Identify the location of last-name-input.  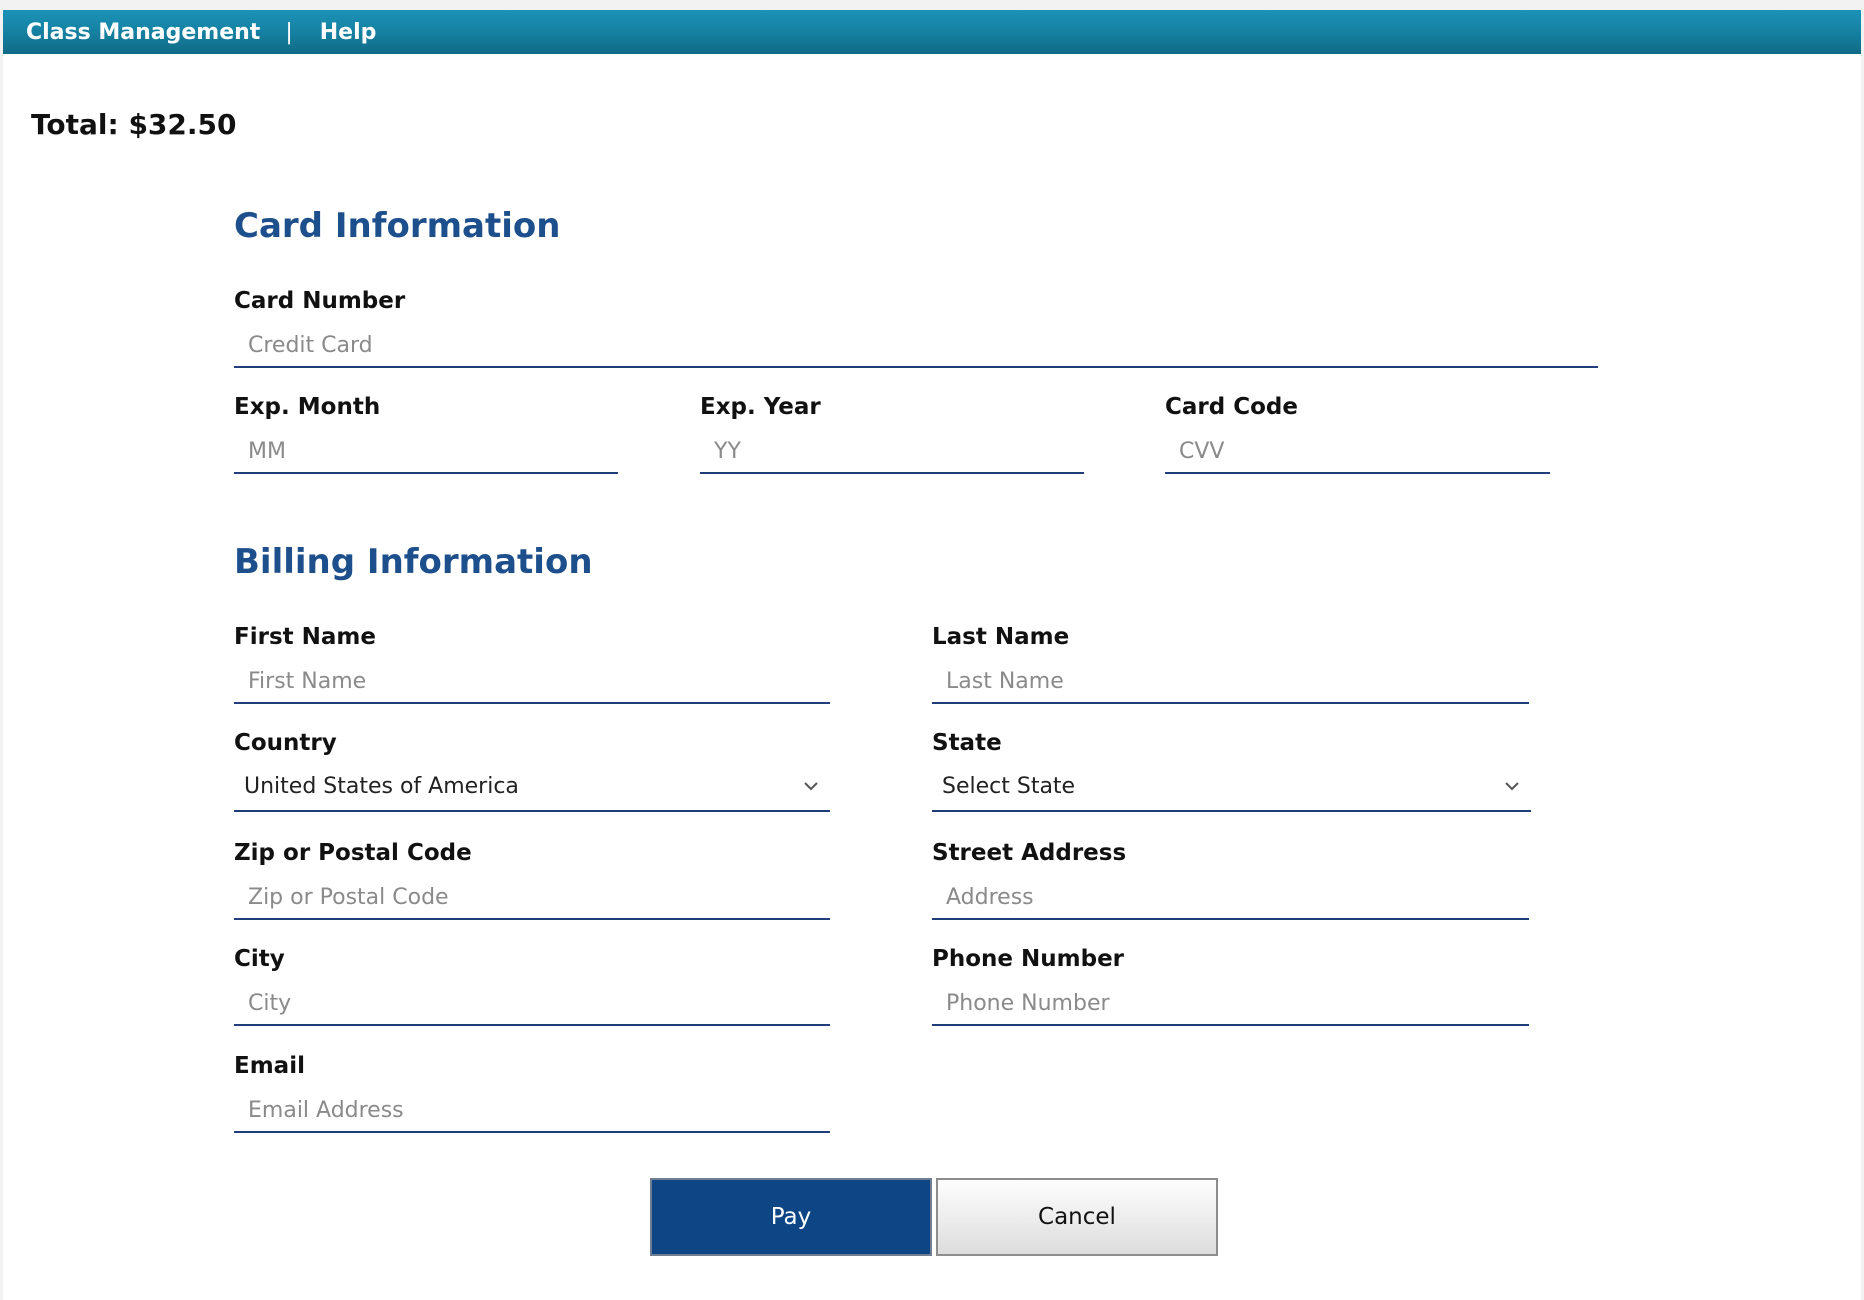
(1230, 682).